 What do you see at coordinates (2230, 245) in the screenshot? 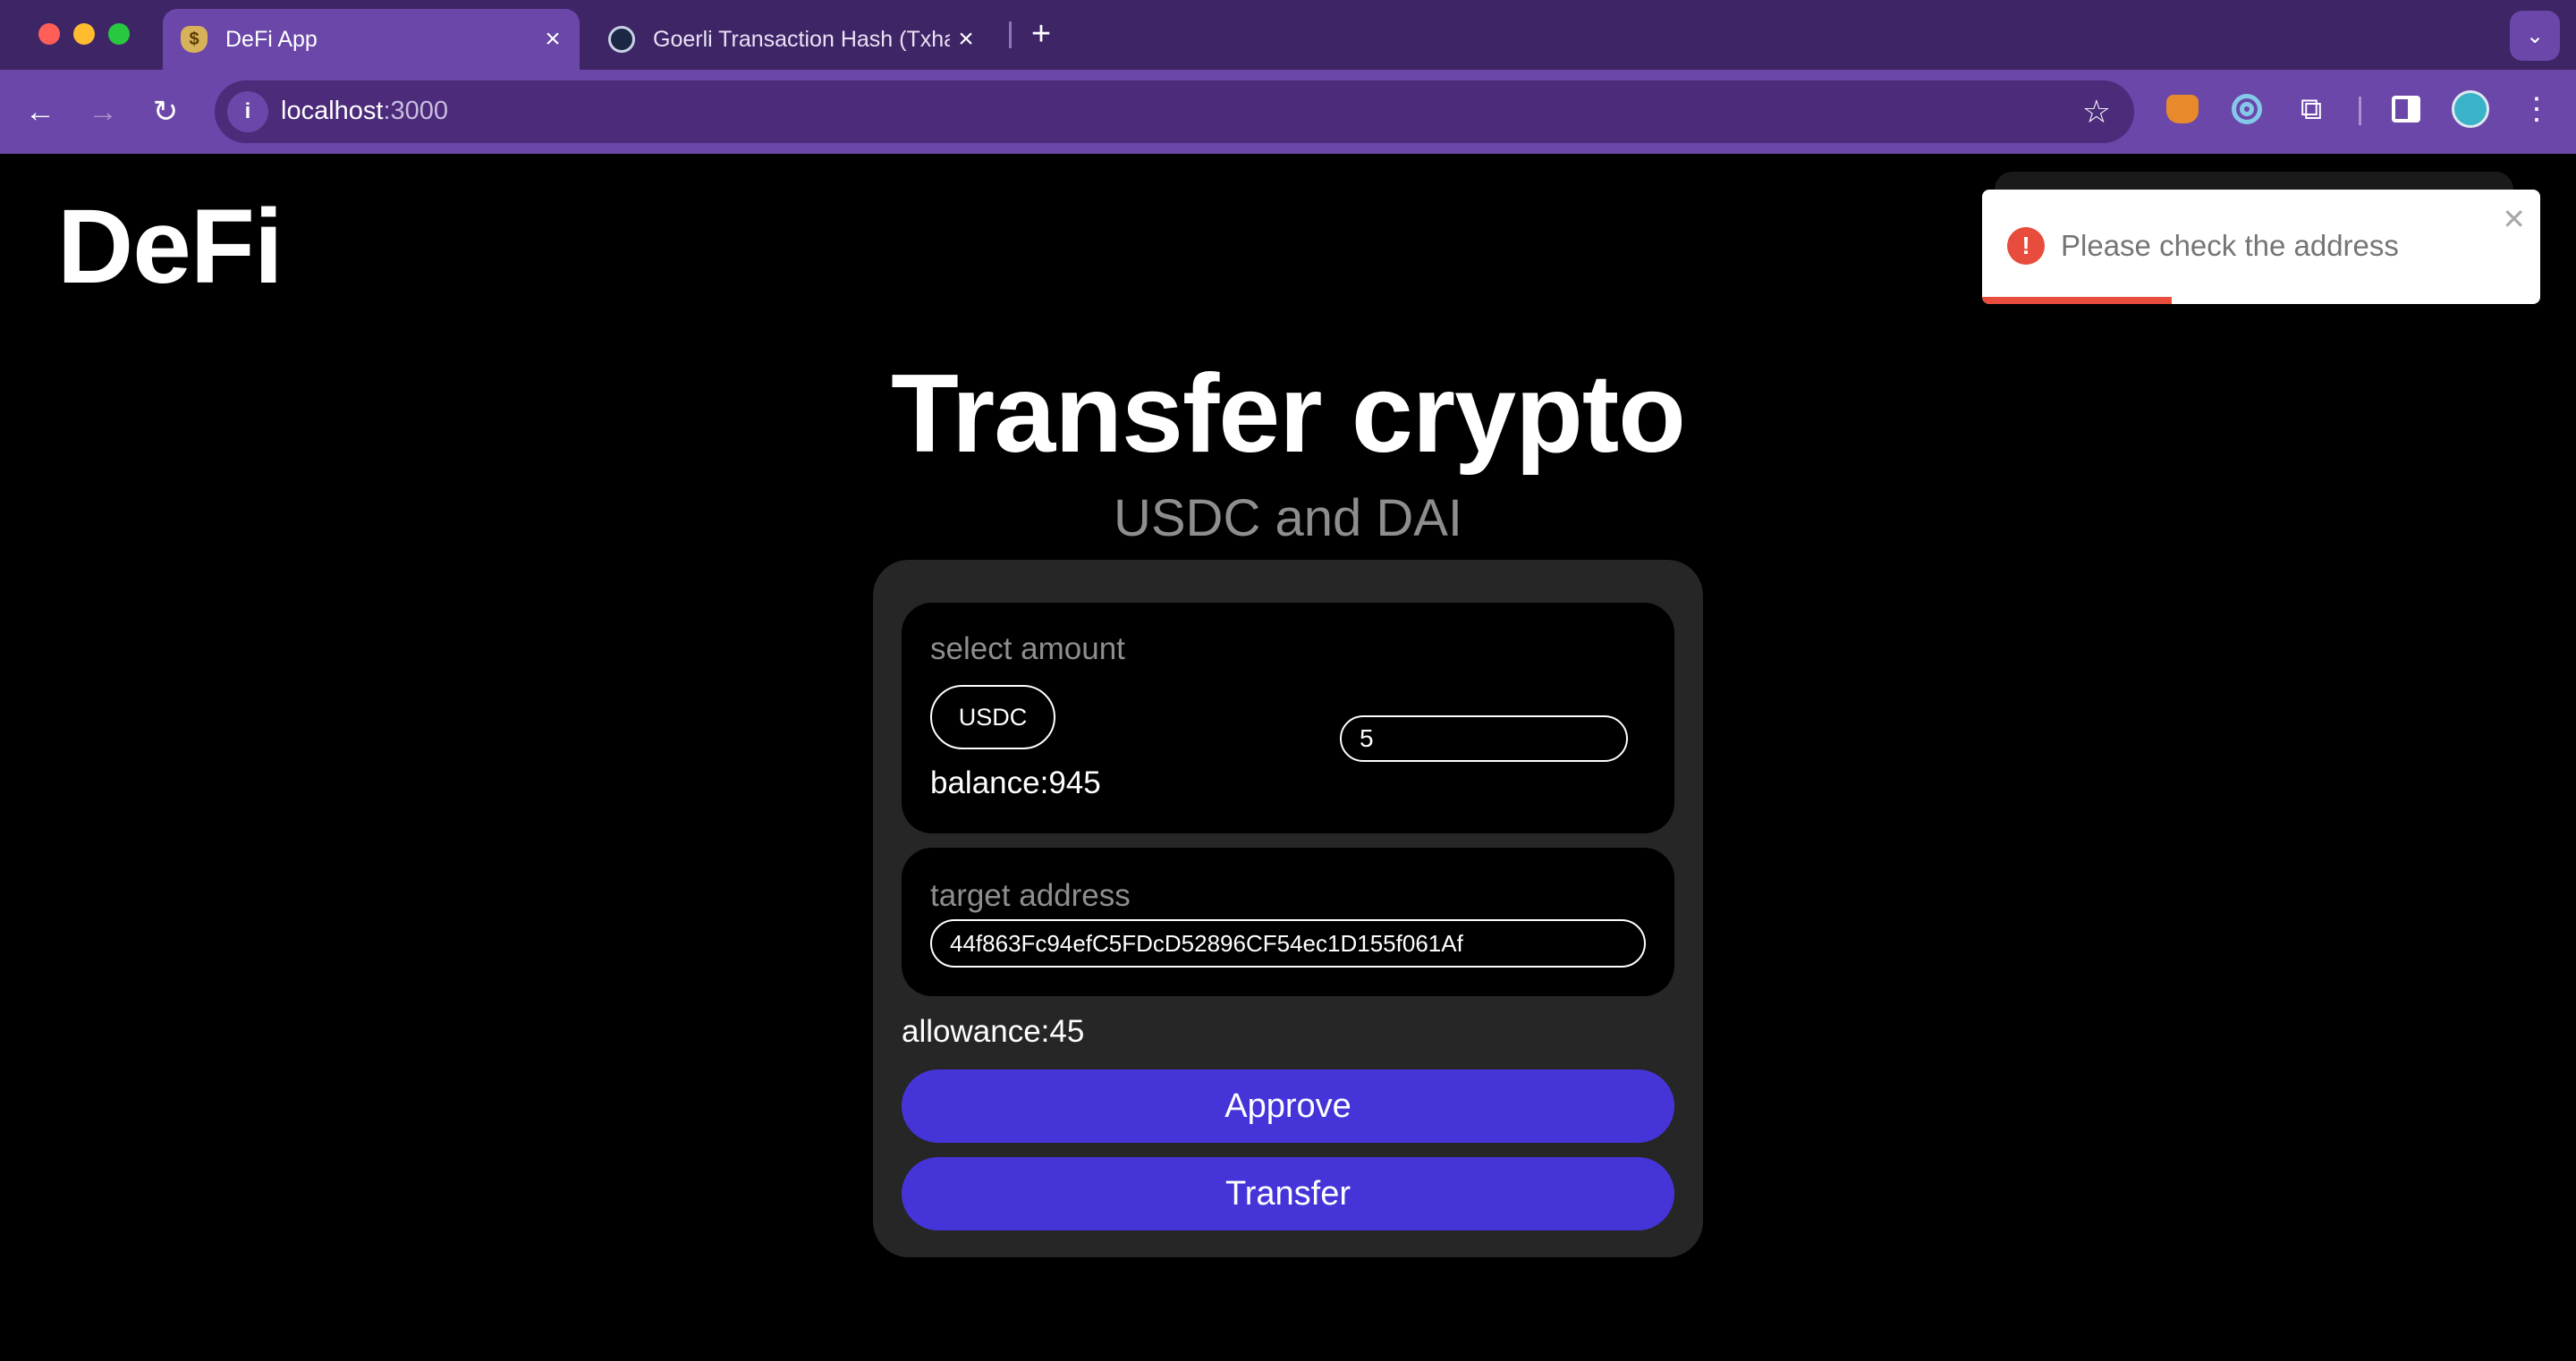
I see `toast-message: Please check the address` at bounding box center [2230, 245].